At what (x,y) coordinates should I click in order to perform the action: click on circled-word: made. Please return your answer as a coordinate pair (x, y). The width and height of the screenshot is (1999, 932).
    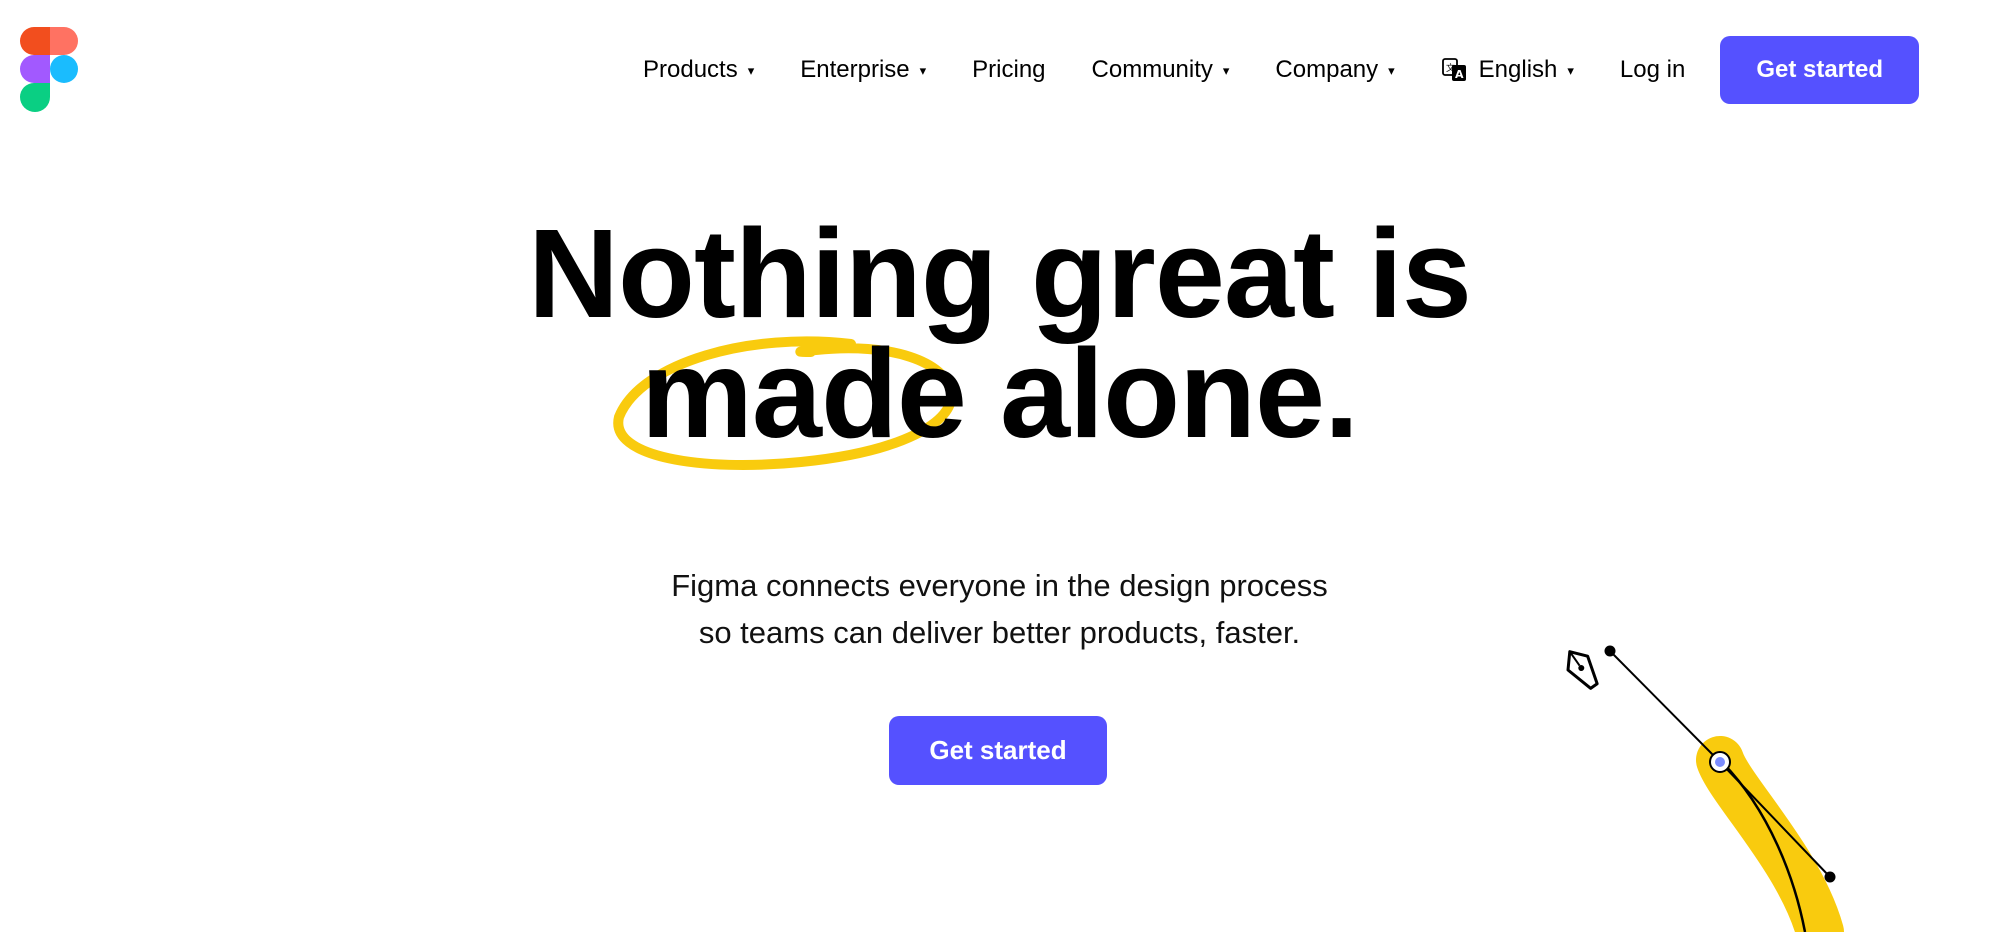
    Looking at the image, I should click on (790, 400).